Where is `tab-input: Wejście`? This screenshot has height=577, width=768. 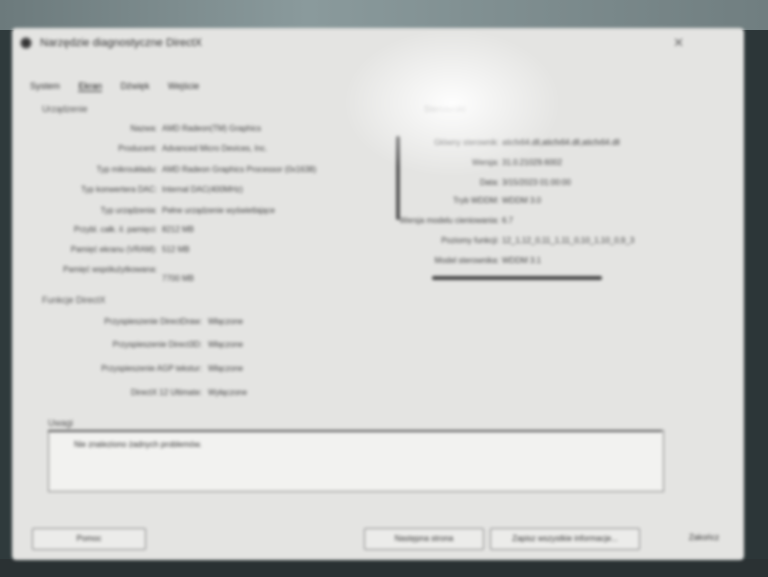 tab-input: Wejście is located at coordinates (183, 86).